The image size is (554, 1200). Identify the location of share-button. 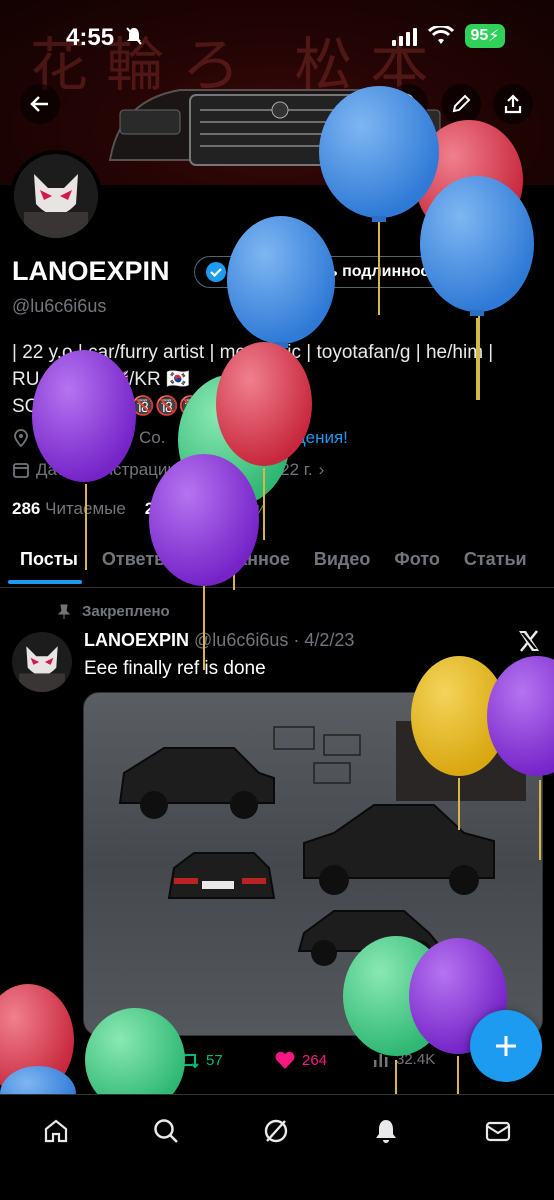
(513, 104).